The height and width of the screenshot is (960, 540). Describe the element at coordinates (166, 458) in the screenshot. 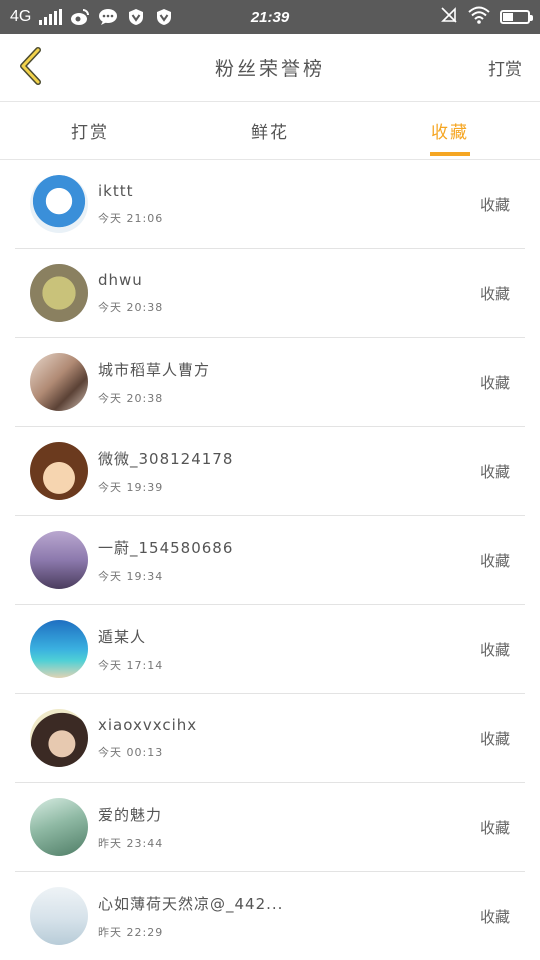

I see `user-name: 微微_308124178` at that location.